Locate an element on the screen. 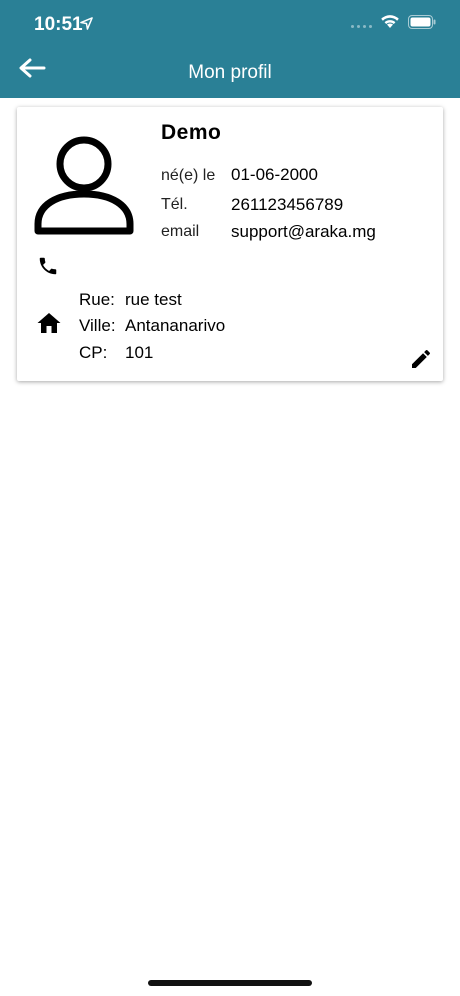 This screenshot has height=996, width=460. wifi-icon is located at coordinates (390, 21).